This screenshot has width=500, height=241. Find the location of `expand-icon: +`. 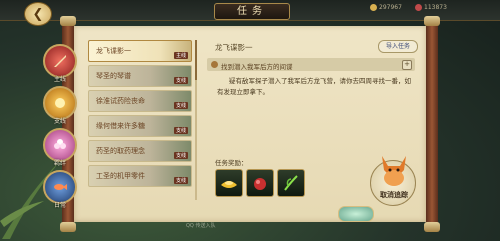

expand-icon: + is located at coordinates (407, 65).